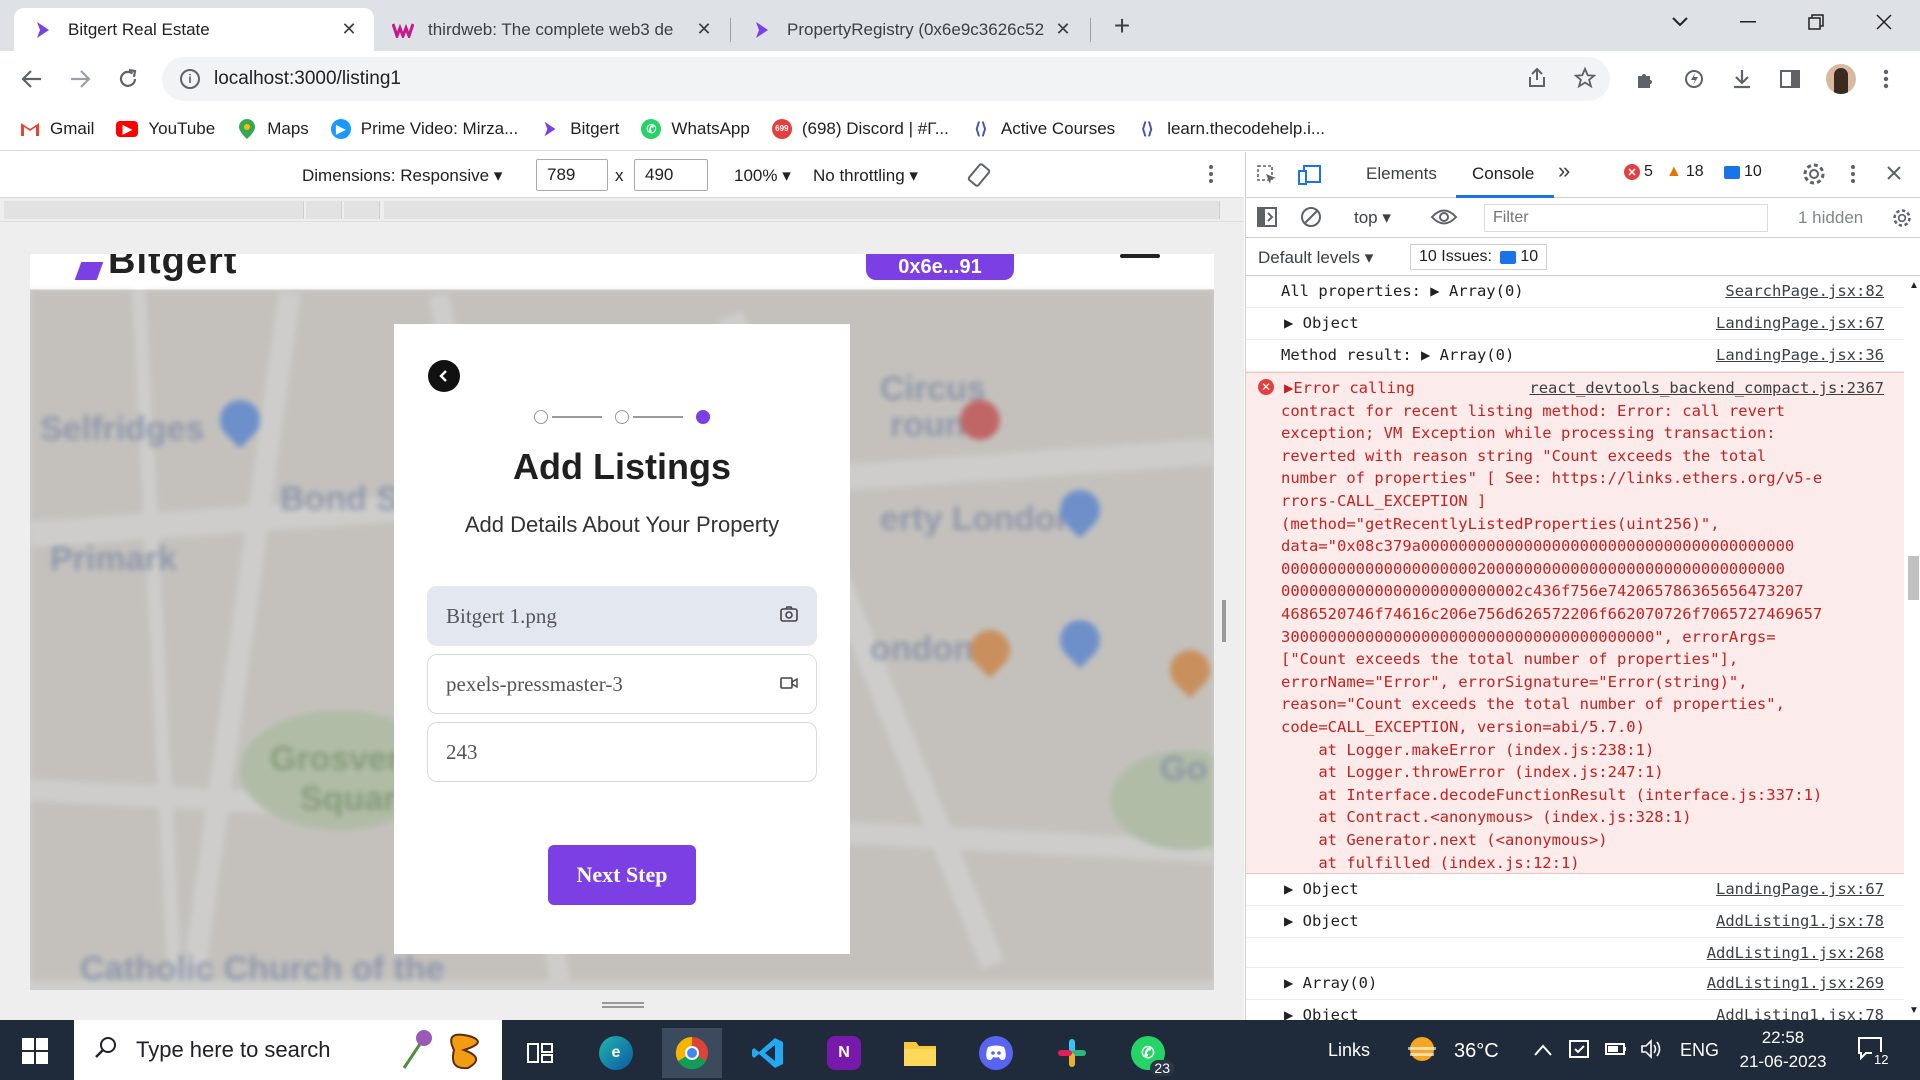 This screenshot has width=1920, height=1080. Describe the element at coordinates (194, 29) in the screenshot. I see `tab-bitgert-real-estate: Bitgert Real Estate ✕` at that location.